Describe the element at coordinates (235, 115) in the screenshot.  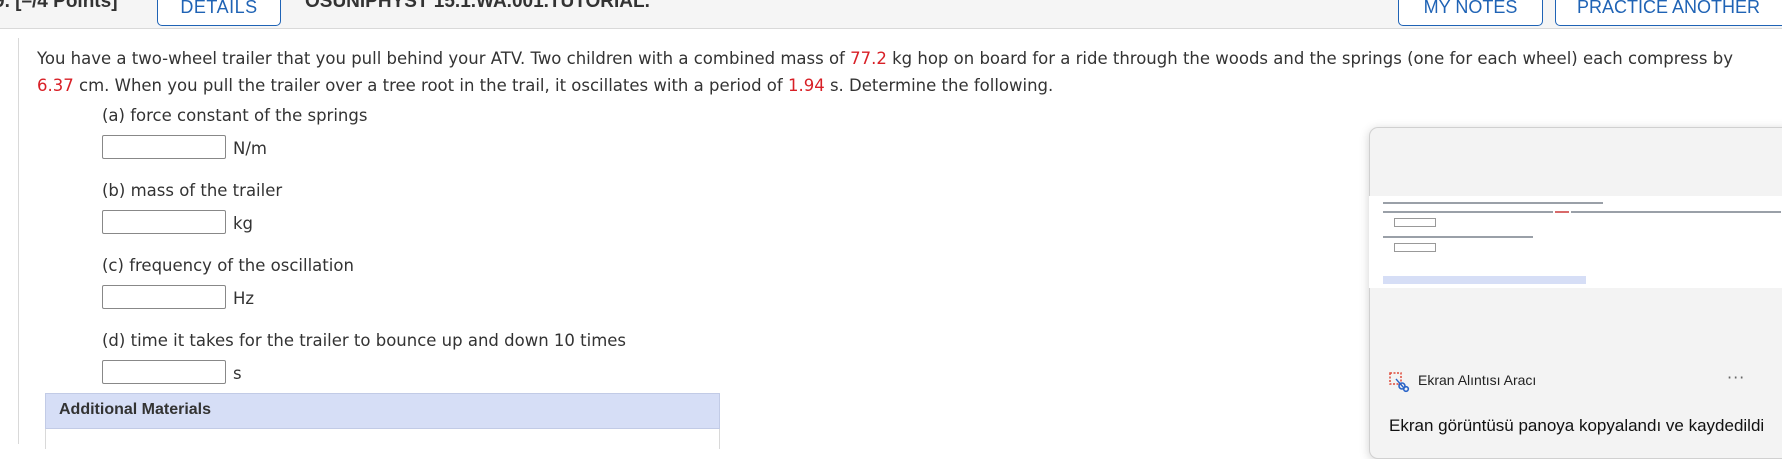
I see `part-a-label: (a) force constant of the springs` at that location.